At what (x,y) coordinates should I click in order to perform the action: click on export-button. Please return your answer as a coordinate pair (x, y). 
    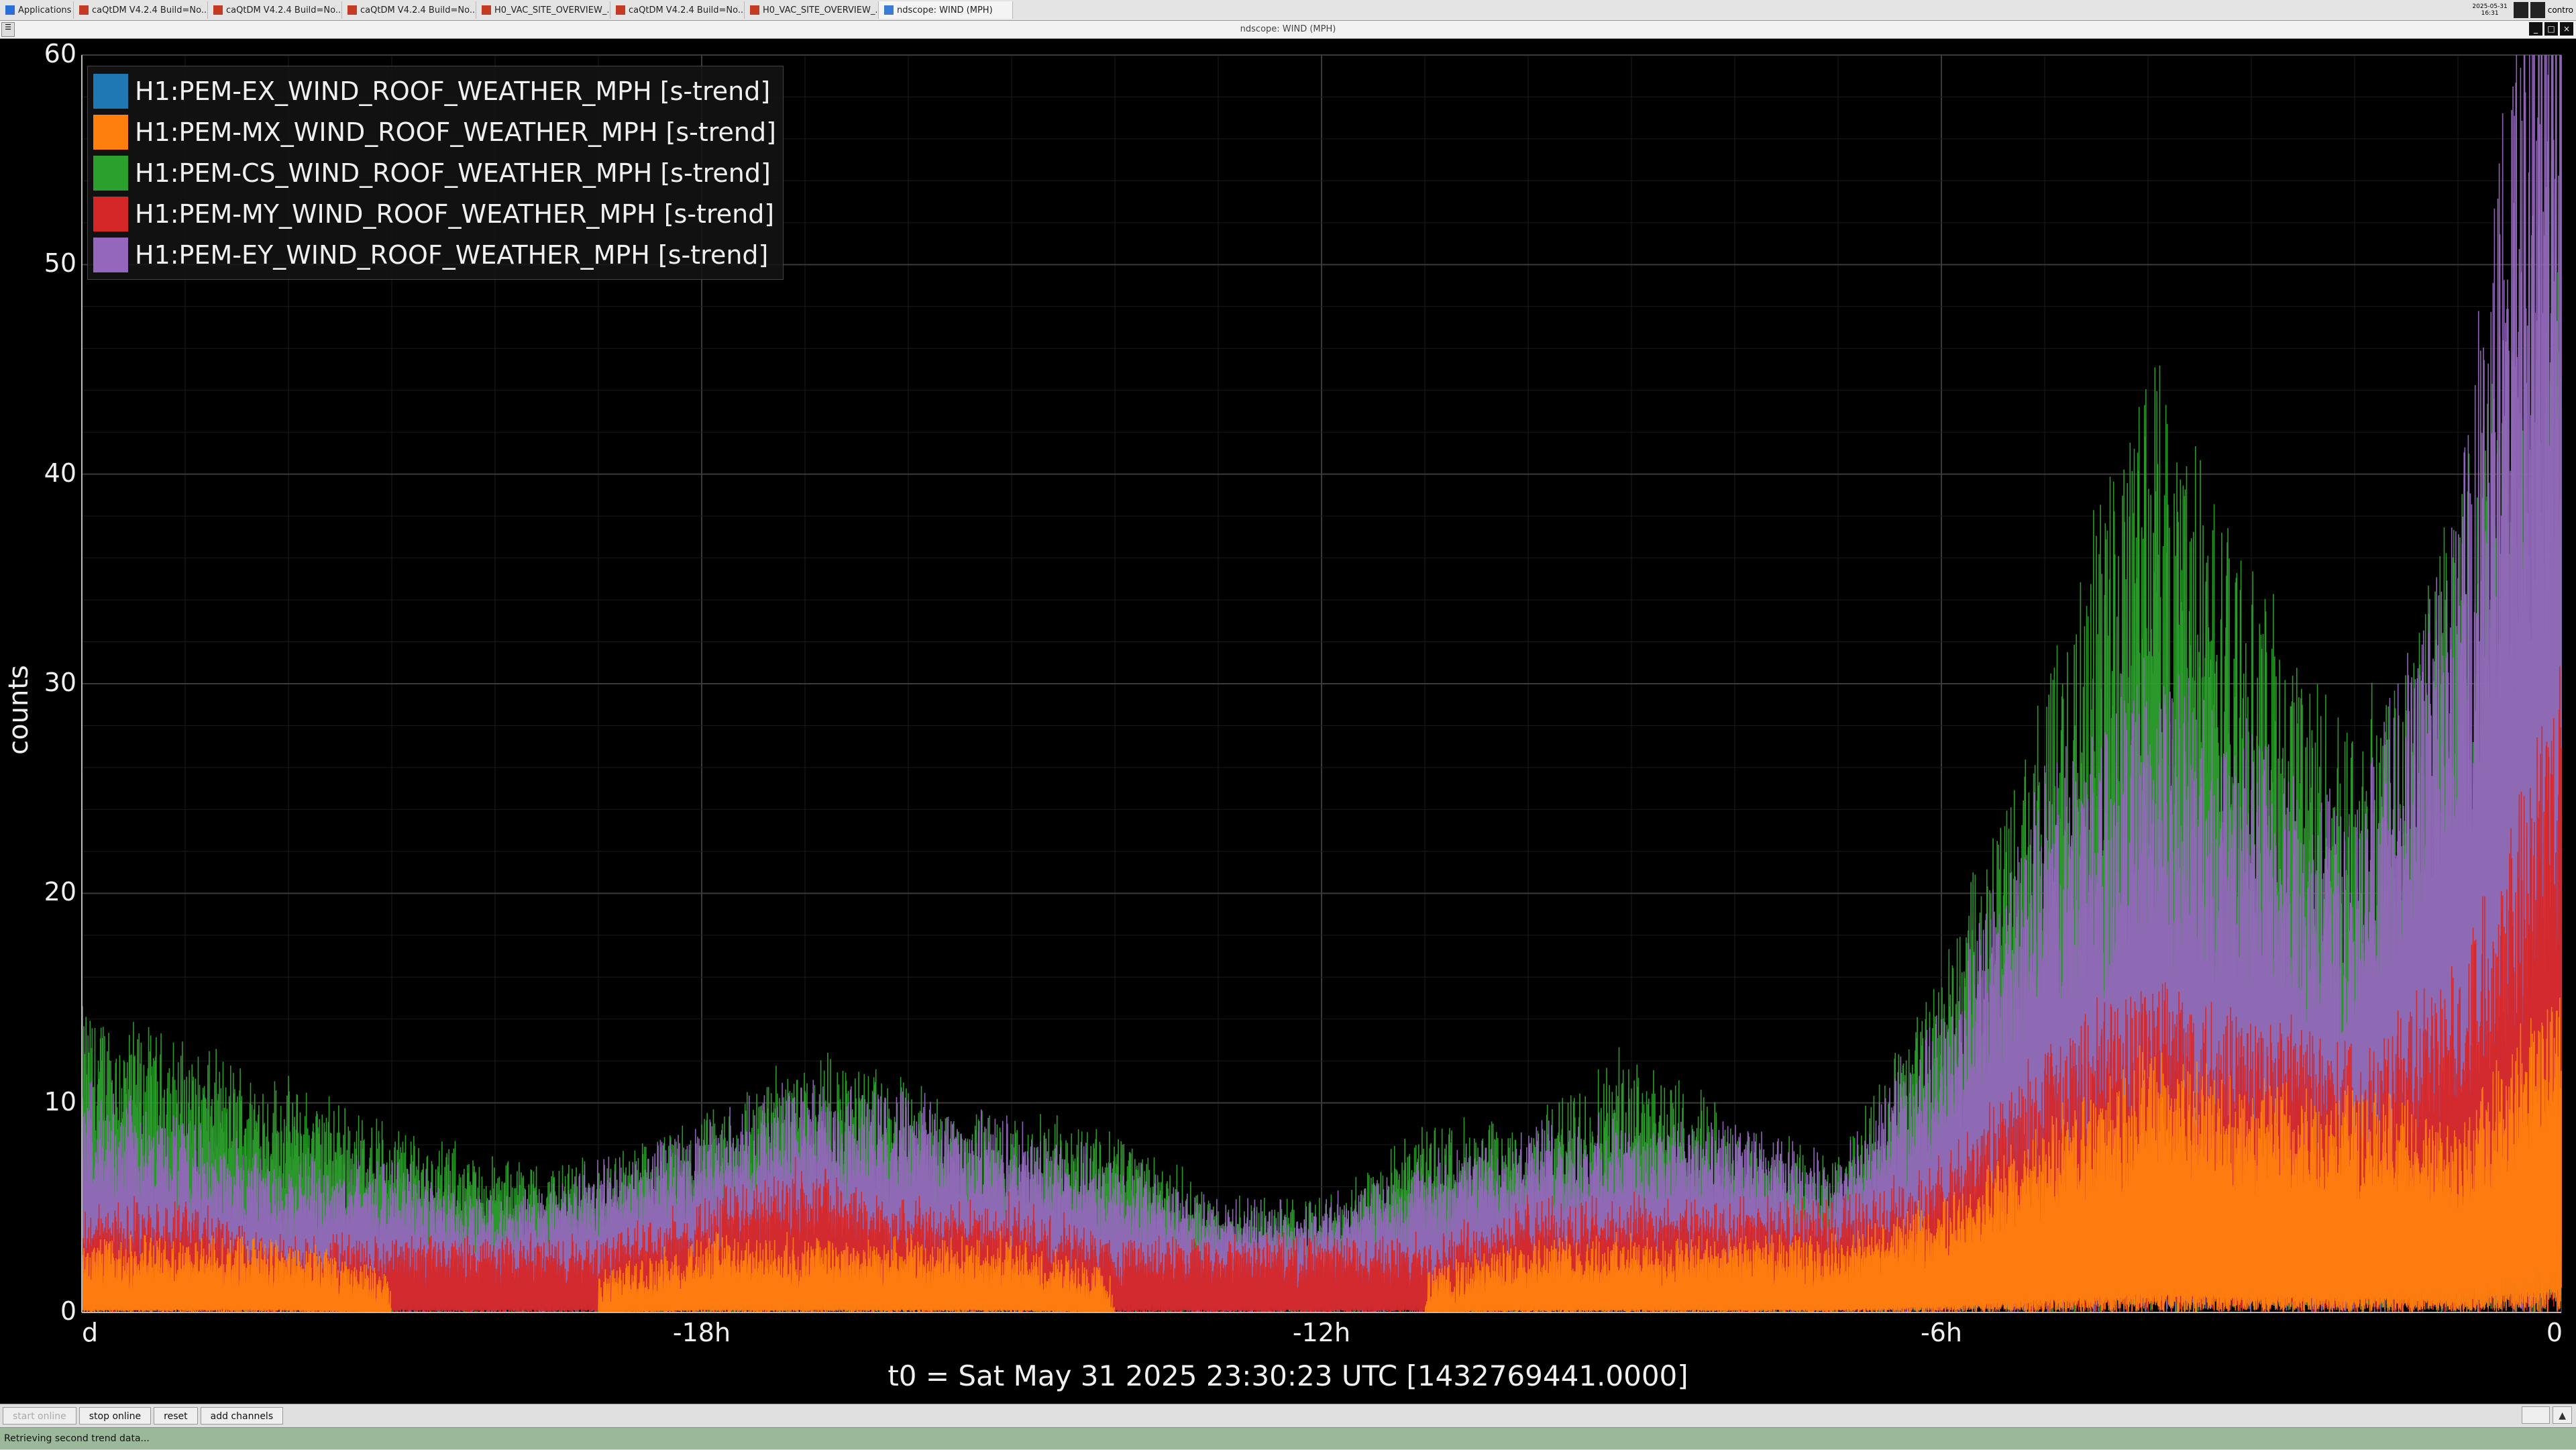
    Looking at the image, I should click on (2536, 1415).